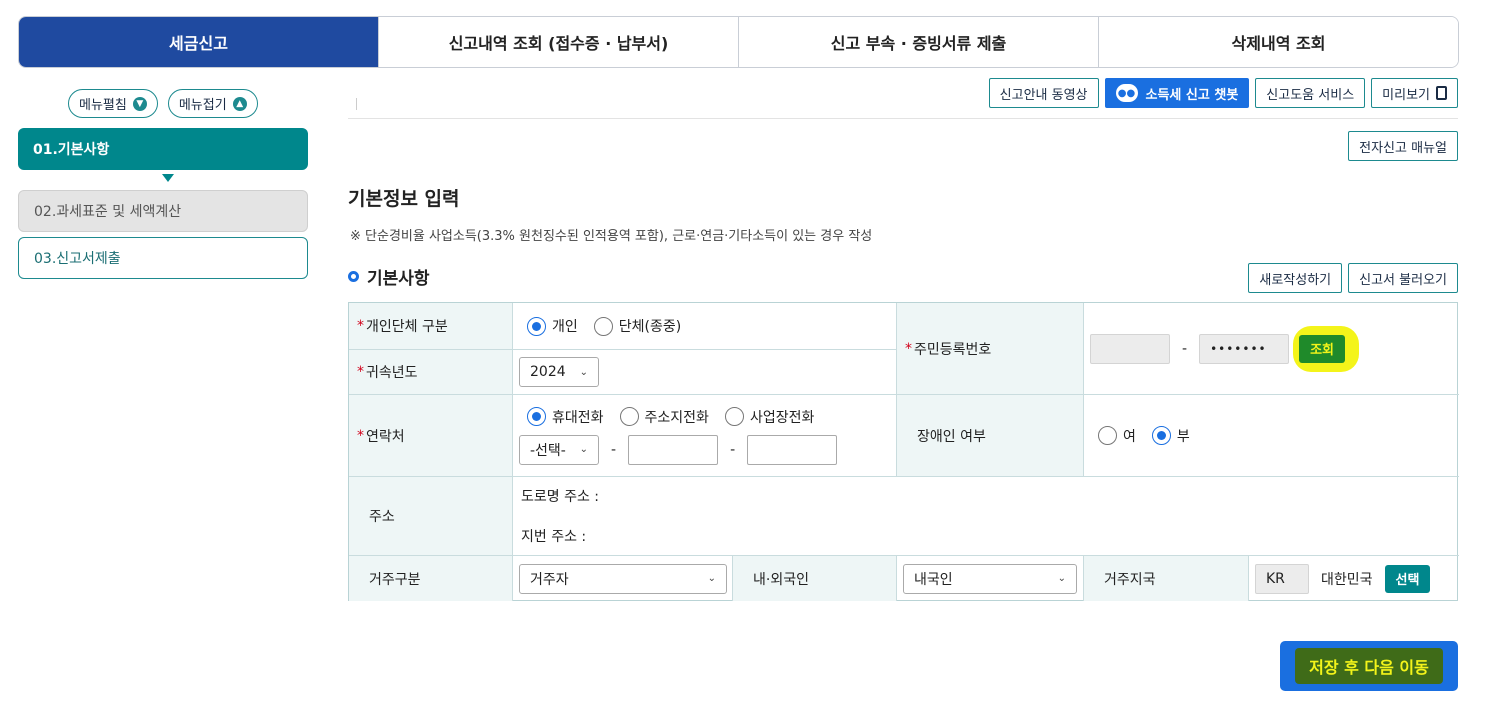 The image size is (1494, 722). What do you see at coordinates (559, 449) in the screenshot?
I see `phone-prefix-select: -선택- ⌄` at bounding box center [559, 449].